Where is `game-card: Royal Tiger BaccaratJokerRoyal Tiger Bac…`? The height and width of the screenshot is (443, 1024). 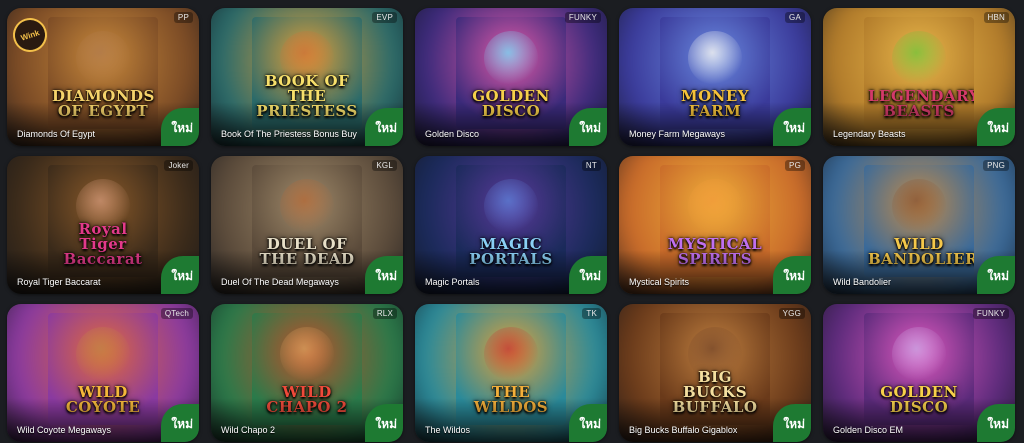 game-card: Royal Tiger BaccaratJokerRoyal Tiger Bac… is located at coordinates (103, 225).